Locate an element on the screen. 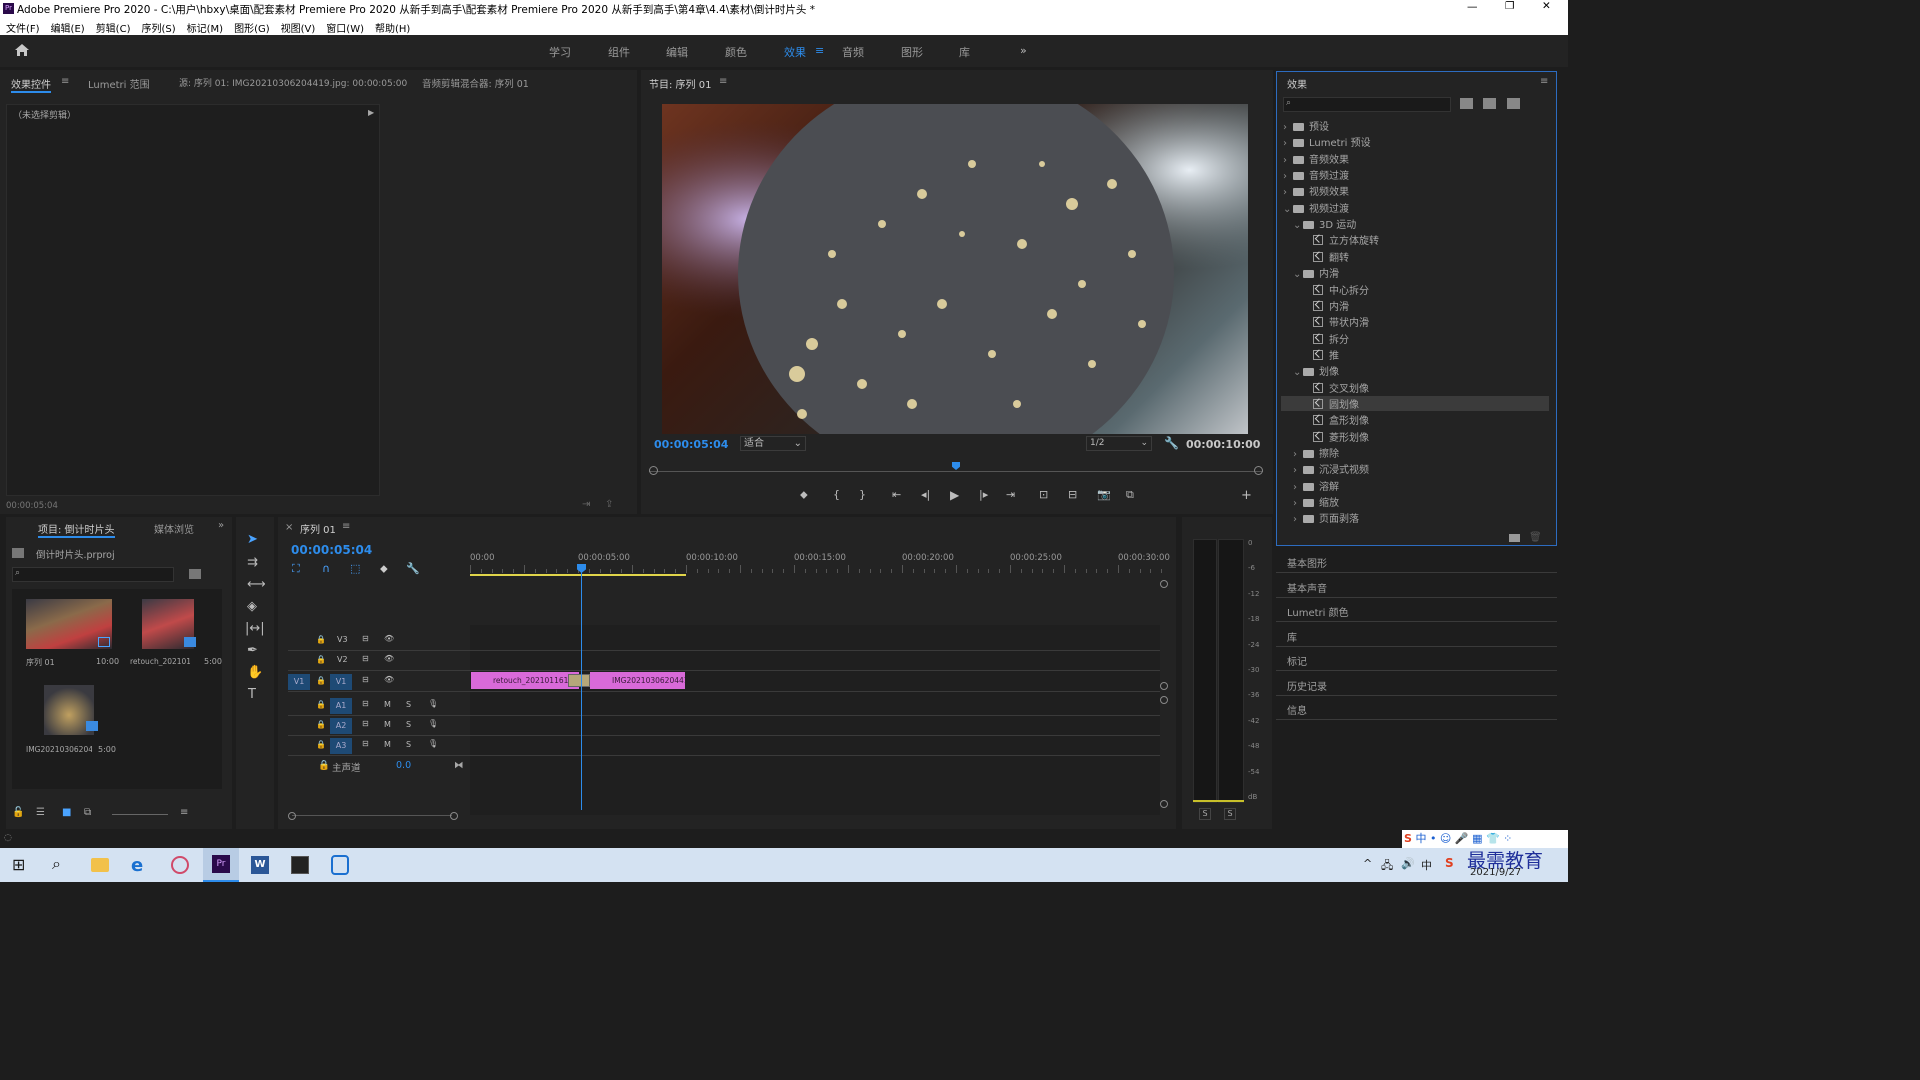 Image resolution: width=1920 pixels, height=1080 pixels. track-select-tool-icon: ⇉ is located at coordinates (252, 562).